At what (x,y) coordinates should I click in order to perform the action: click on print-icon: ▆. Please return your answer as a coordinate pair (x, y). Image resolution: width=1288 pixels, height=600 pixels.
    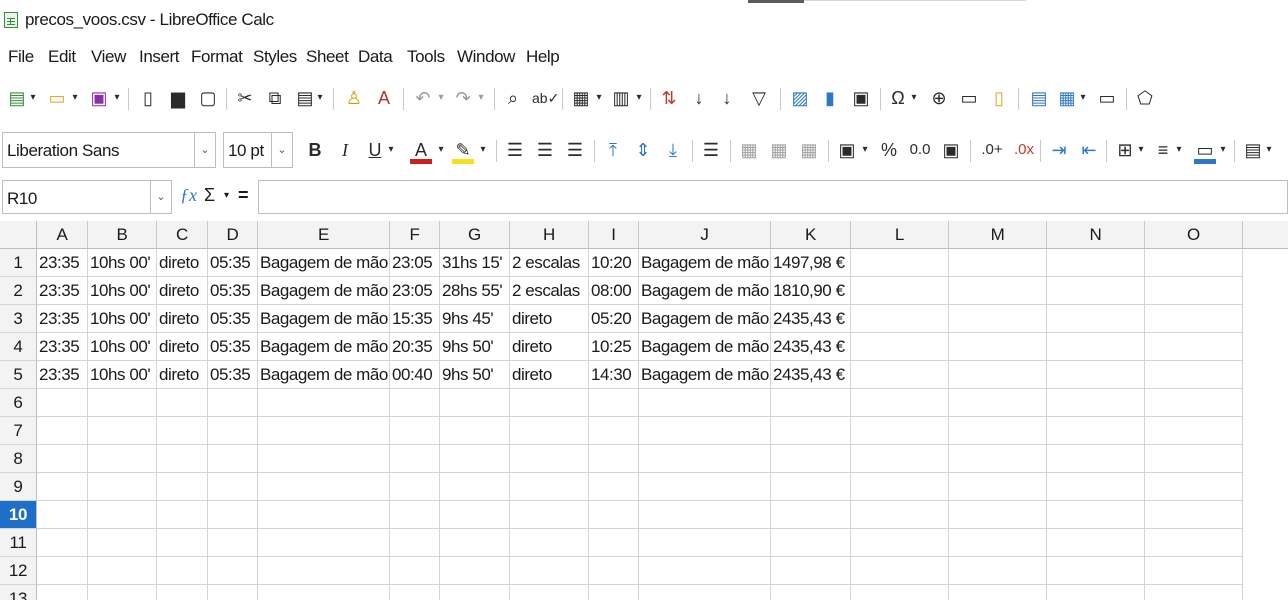
    Looking at the image, I should click on (178, 98).